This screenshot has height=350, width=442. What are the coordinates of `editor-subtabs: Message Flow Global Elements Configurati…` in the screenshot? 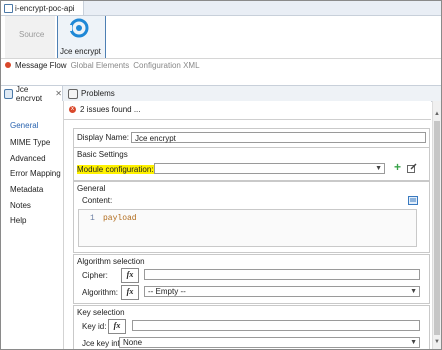 It's located at (221, 65).